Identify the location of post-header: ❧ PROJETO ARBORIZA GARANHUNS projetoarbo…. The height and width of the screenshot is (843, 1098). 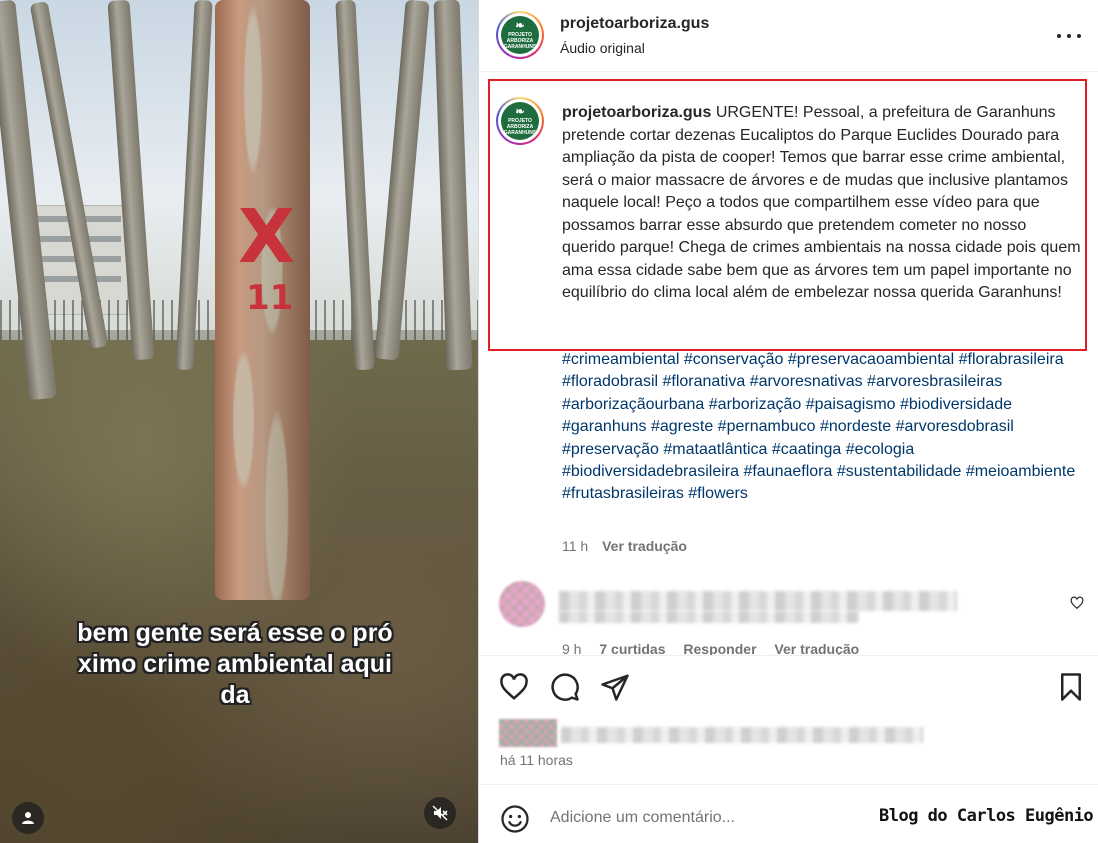
(788, 36).